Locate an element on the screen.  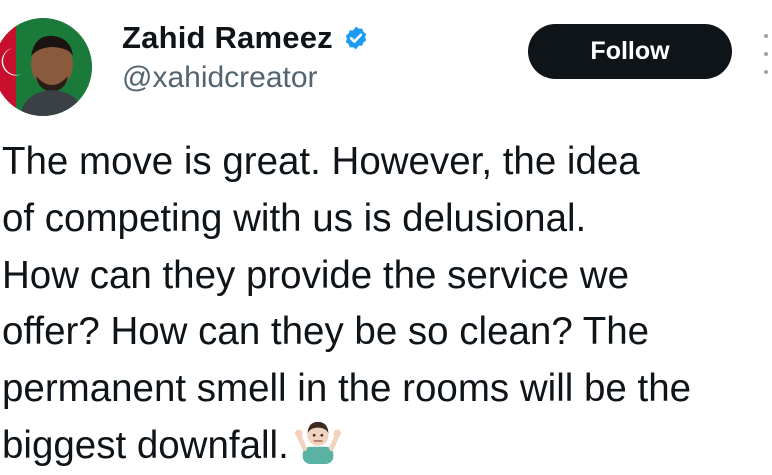
author-name-row: Zahid Rameez is located at coordinates (245, 38).